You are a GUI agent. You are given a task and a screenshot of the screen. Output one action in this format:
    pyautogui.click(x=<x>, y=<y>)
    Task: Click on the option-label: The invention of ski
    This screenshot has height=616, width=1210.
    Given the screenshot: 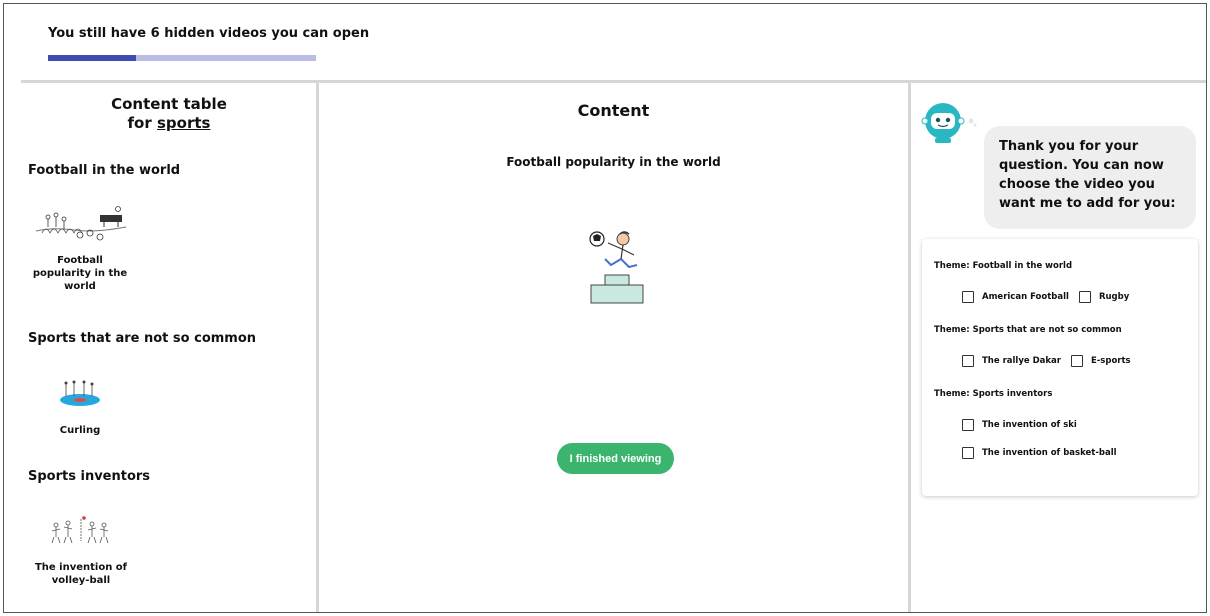 What is the action you would take?
    pyautogui.click(x=1029, y=425)
    